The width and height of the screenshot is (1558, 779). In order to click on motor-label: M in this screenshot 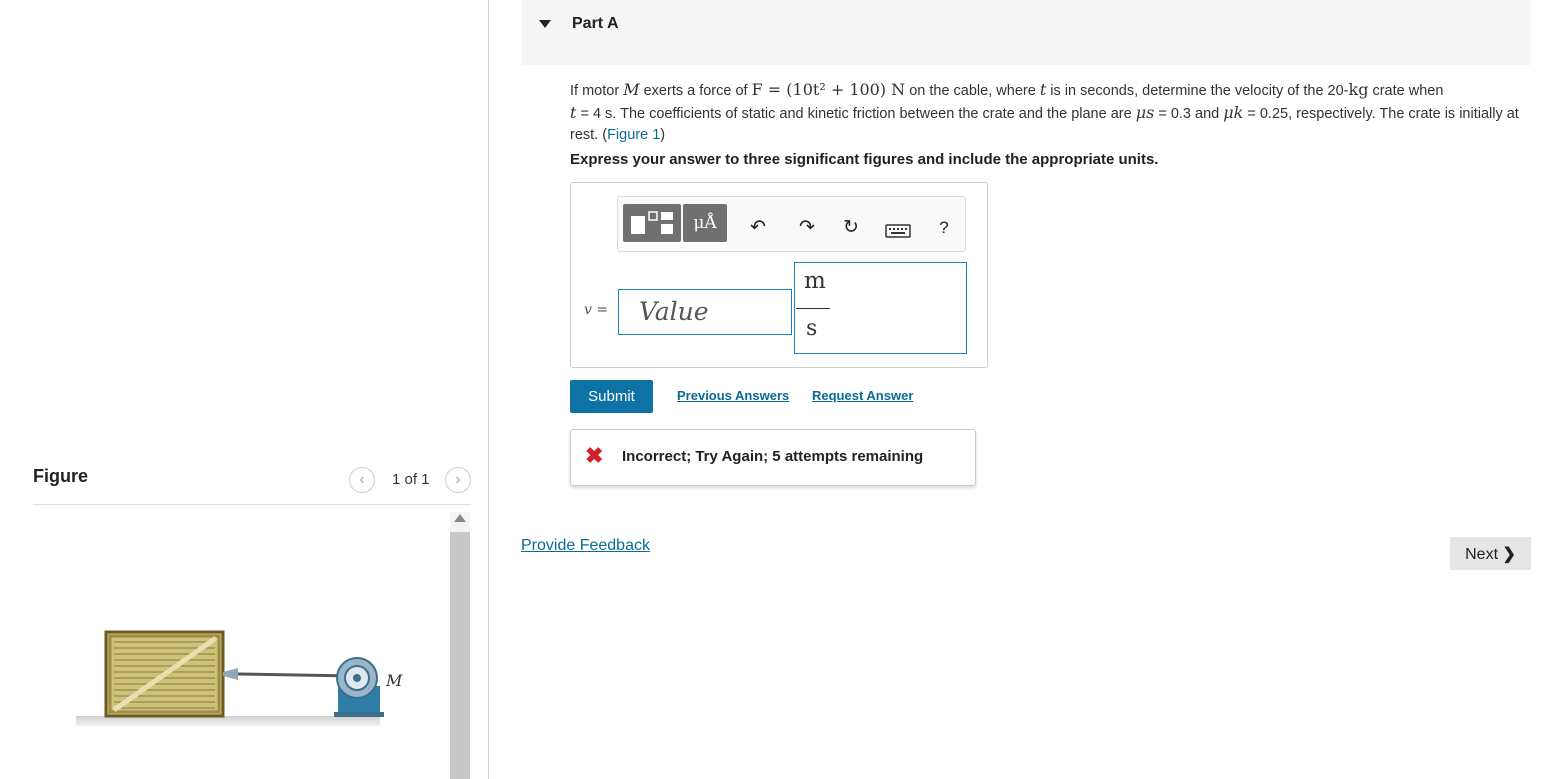, I will do `click(394, 680)`.